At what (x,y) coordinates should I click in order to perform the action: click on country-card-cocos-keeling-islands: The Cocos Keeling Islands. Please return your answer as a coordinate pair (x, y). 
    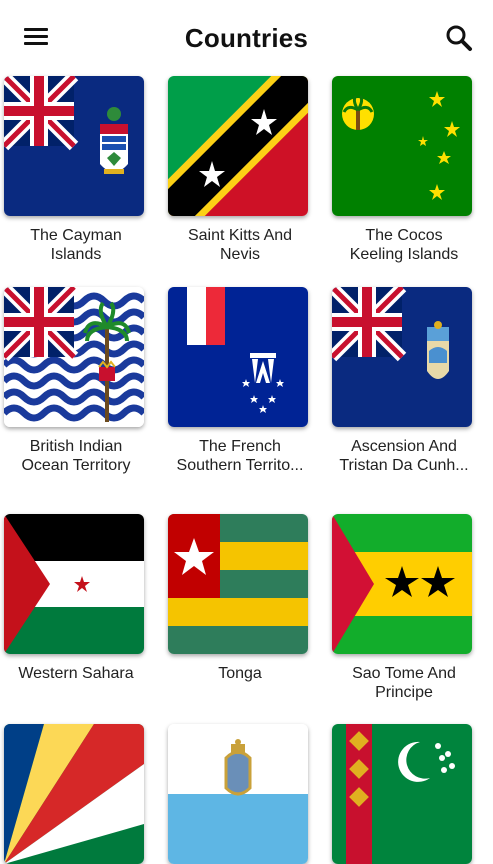
    Looking at the image, I should click on (404, 170).